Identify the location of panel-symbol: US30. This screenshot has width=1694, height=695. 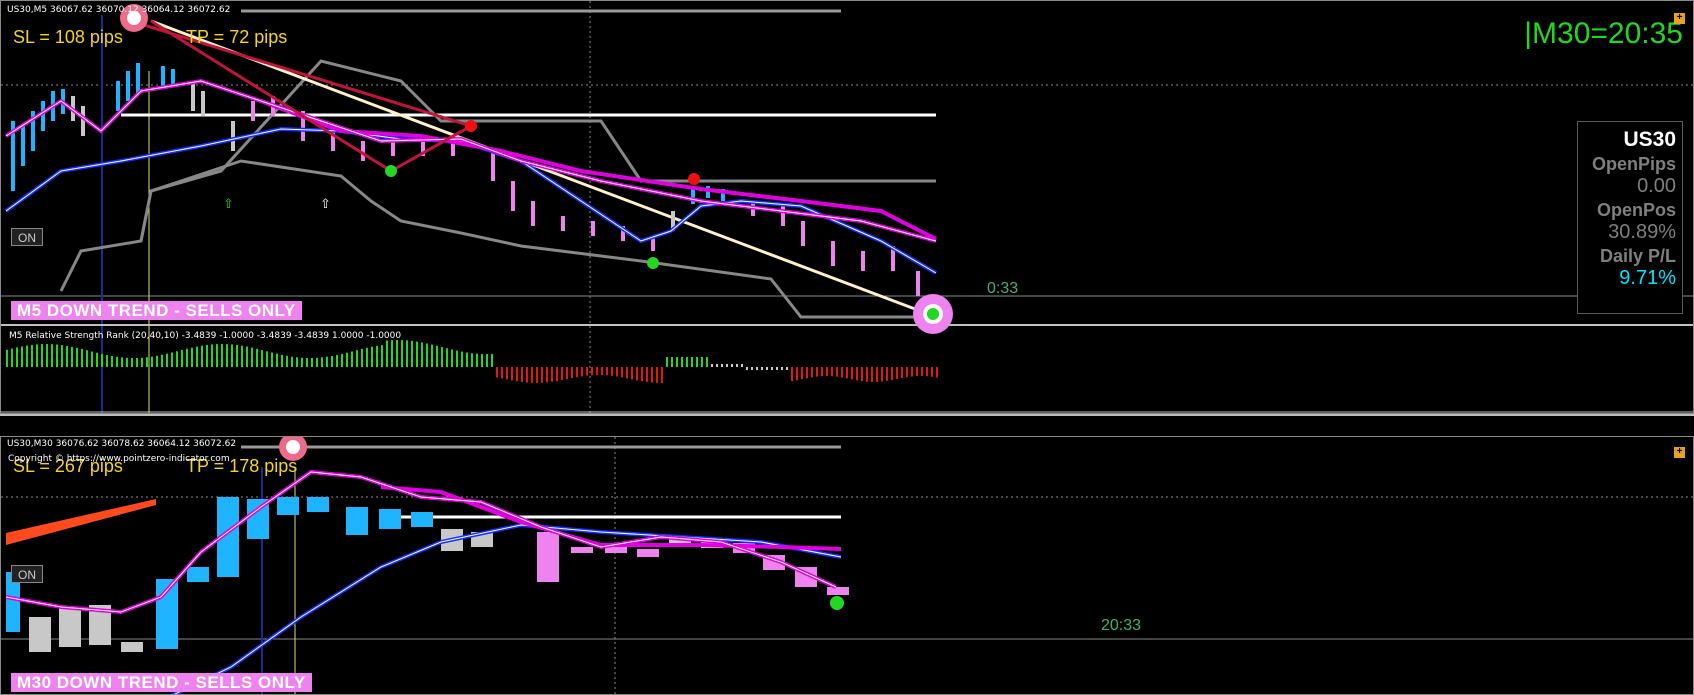
(1649, 139).